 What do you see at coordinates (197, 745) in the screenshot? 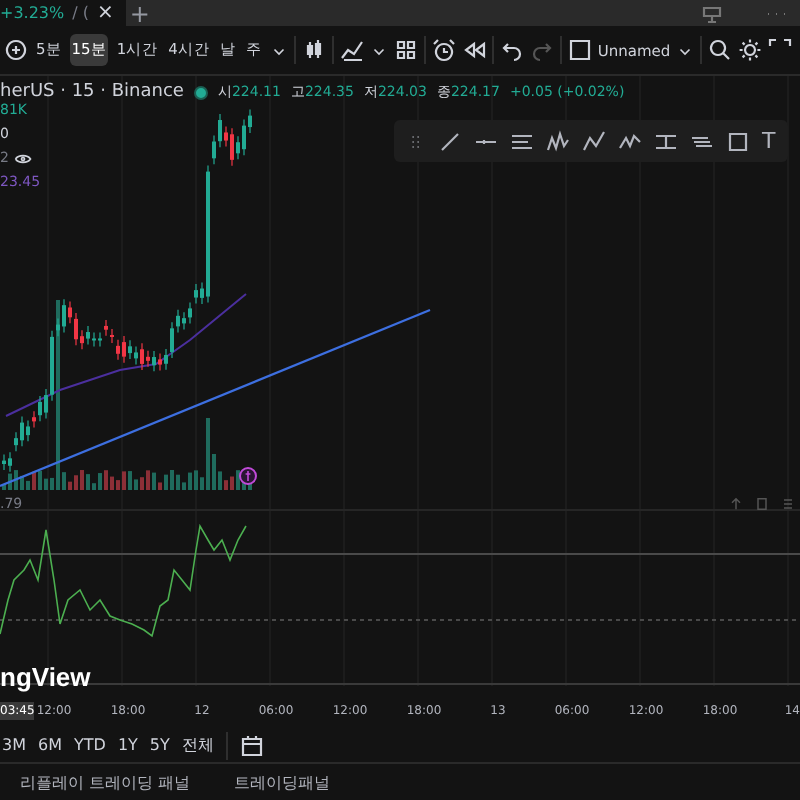
I see `range-button: 전체` at bounding box center [197, 745].